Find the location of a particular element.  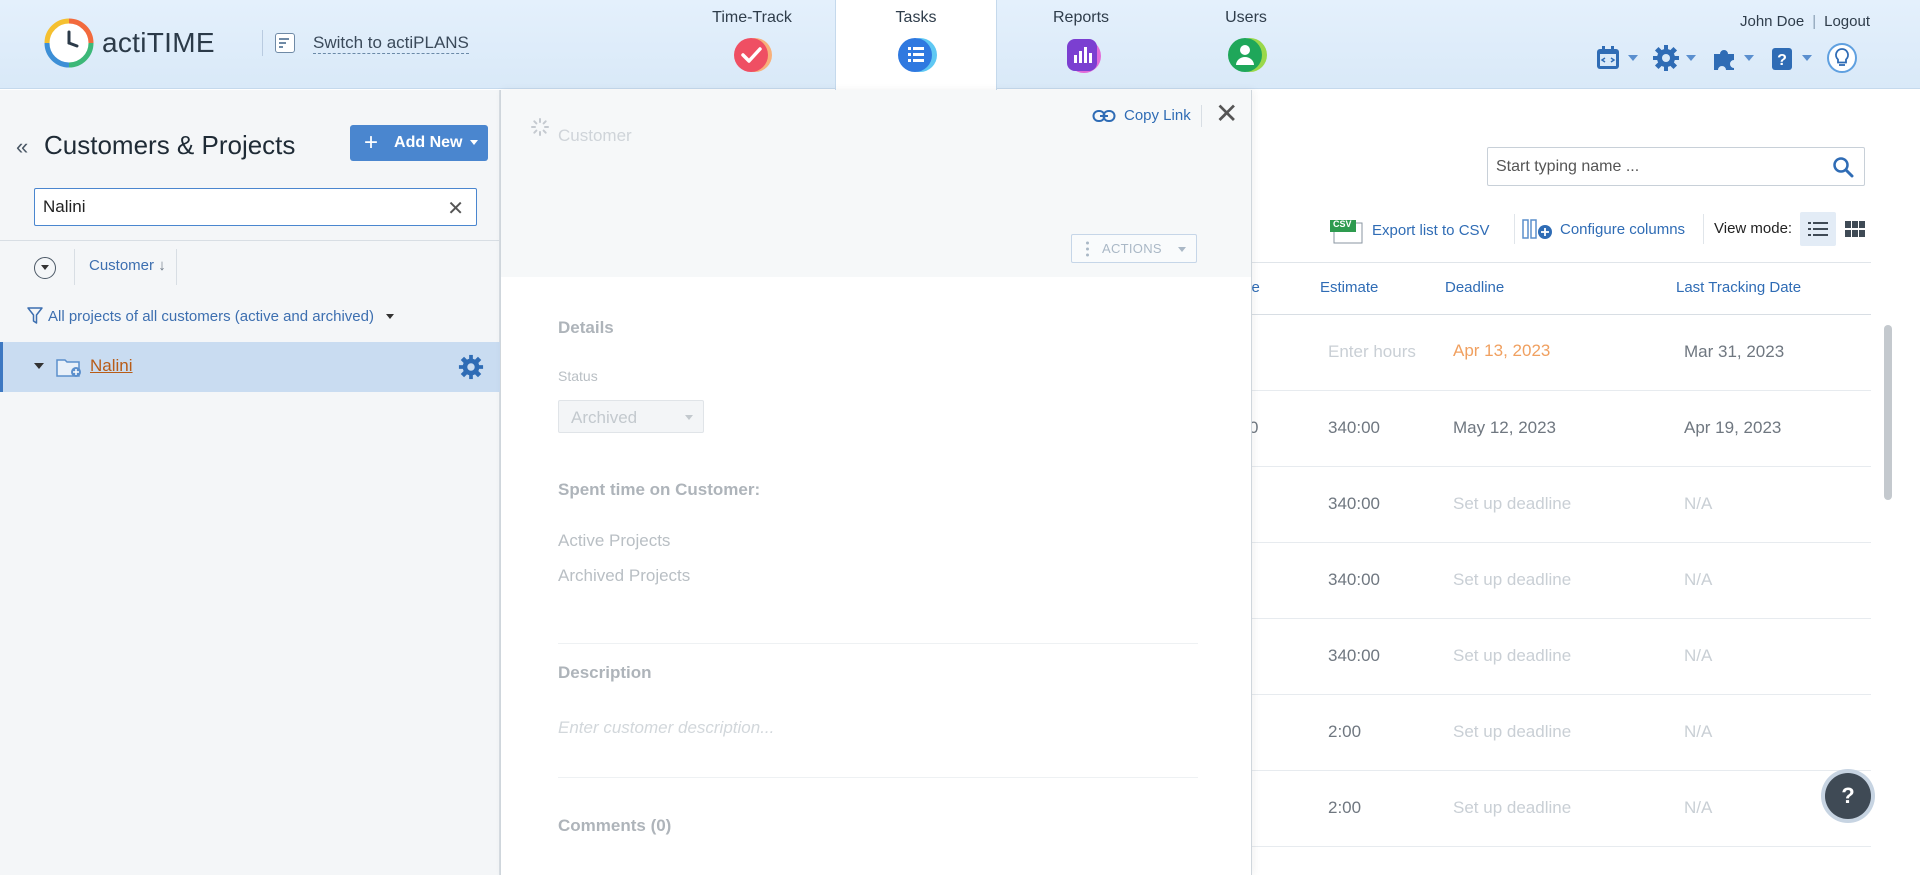

column-header-deadline: Deadline is located at coordinates (1474, 287).